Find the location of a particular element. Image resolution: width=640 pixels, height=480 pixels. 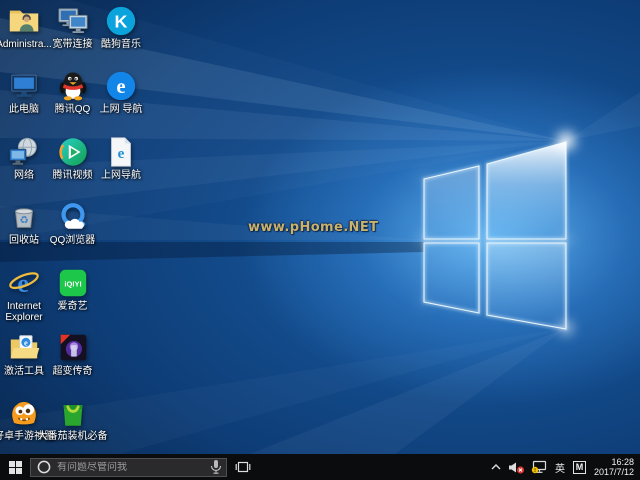

clock: 16:28 2017/7/12 is located at coordinates (615, 467).